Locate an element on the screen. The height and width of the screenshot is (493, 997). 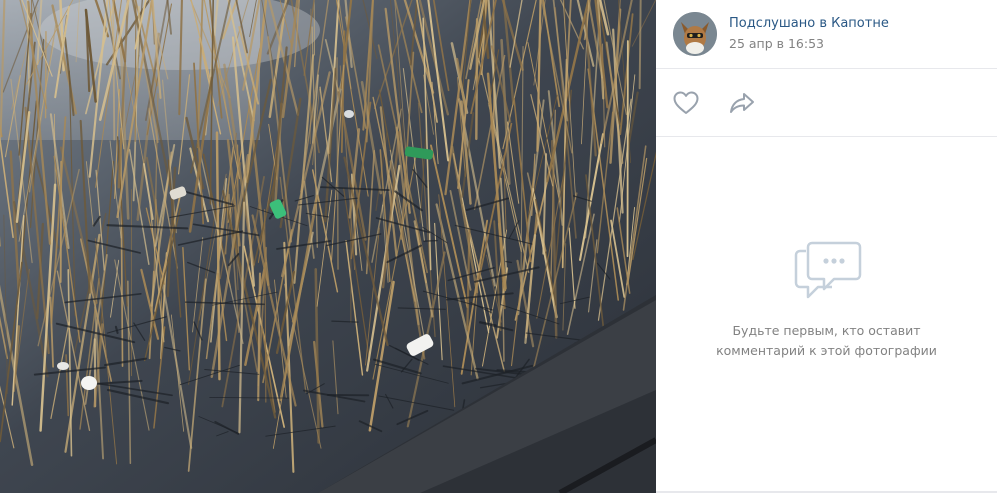
post-author-header: Подслушано в Капотне 25 апр в 16:53 is located at coordinates (826, 34).